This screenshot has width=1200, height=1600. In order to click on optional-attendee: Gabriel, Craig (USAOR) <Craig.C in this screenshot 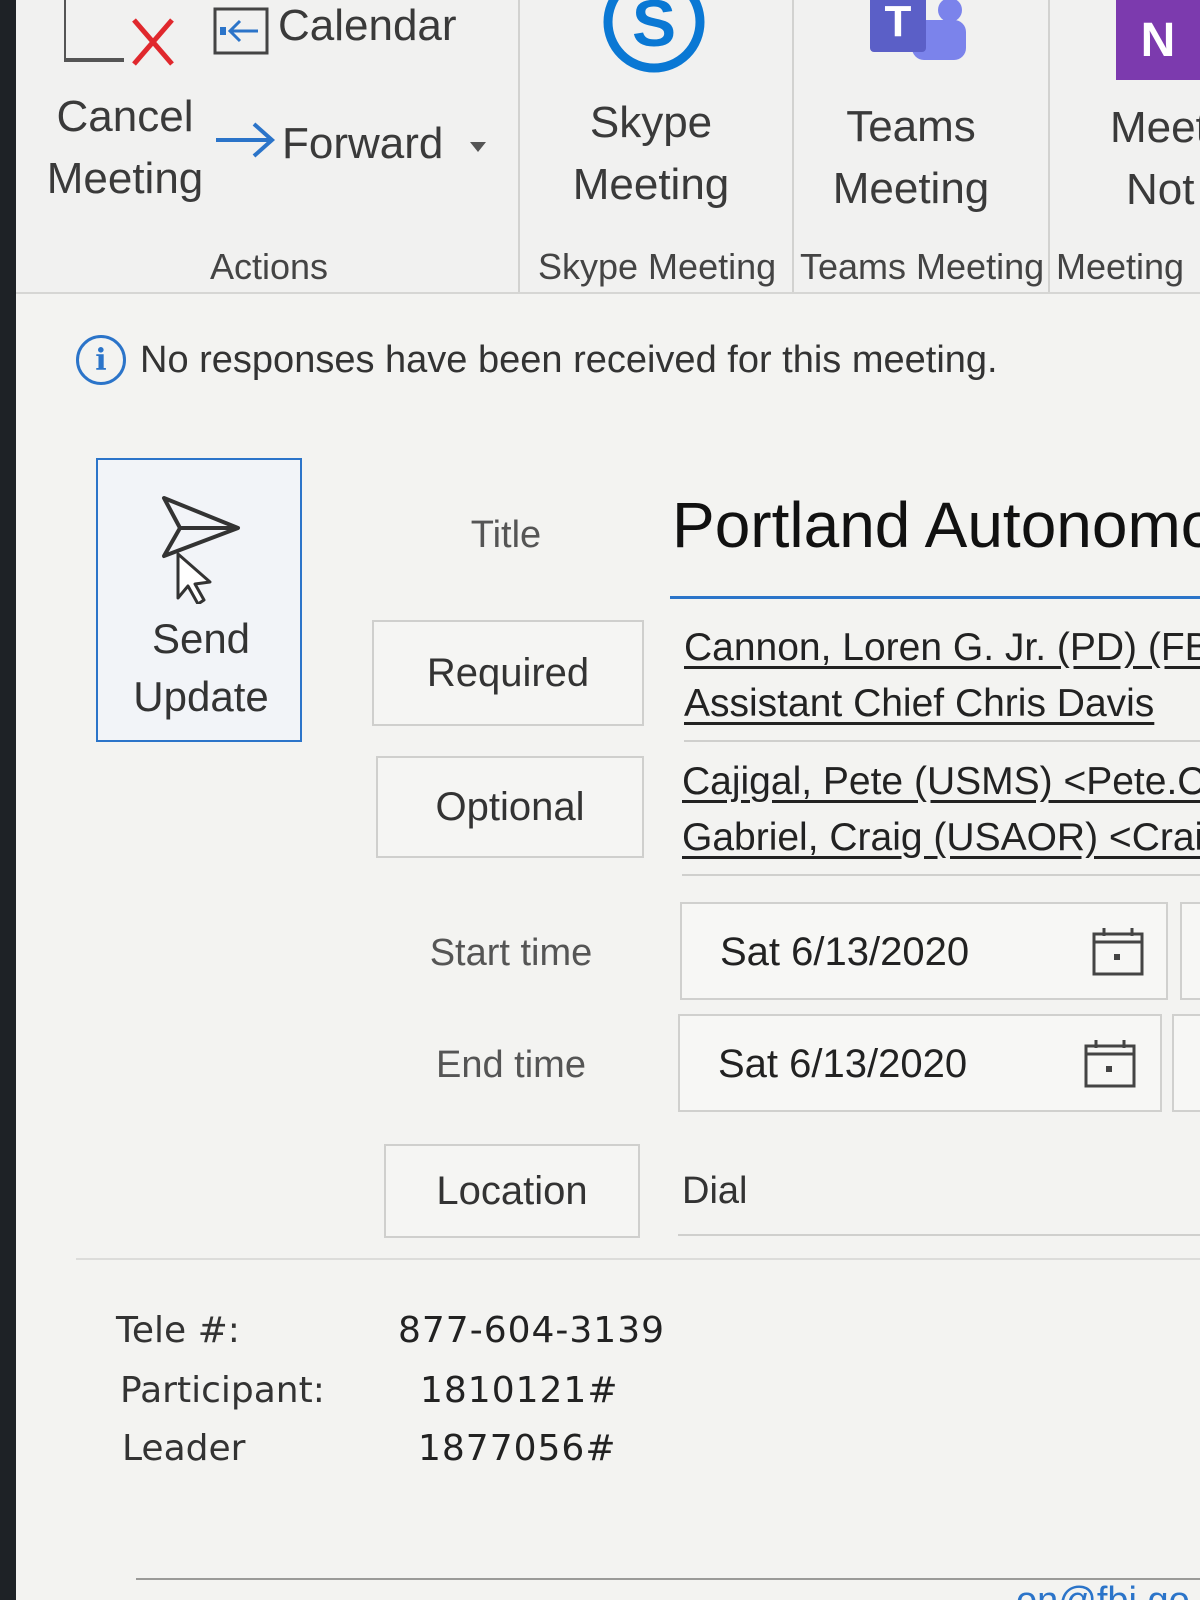, I will do `click(941, 838)`.